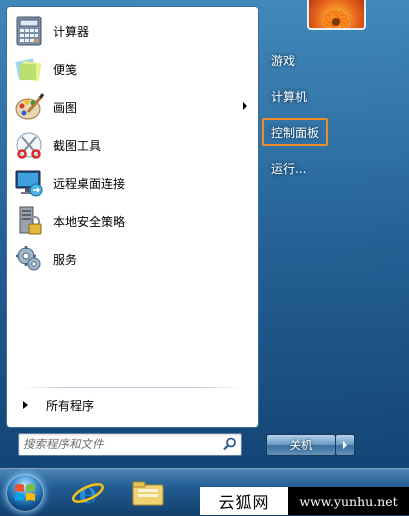  Describe the element at coordinates (132, 183) in the screenshot. I see `program-item-remote-desktop: 远程桌面连接` at that location.